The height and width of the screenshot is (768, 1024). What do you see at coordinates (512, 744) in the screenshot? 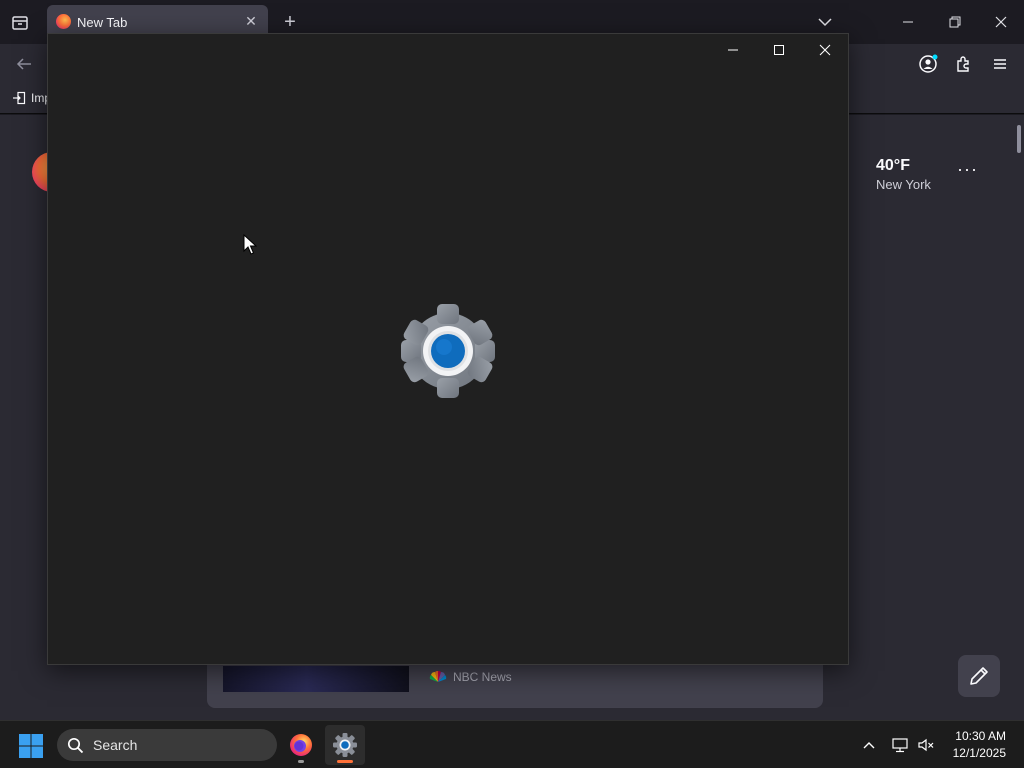
I see `windows-taskbar: Search 10:30 AM 12/1/2025` at bounding box center [512, 744].